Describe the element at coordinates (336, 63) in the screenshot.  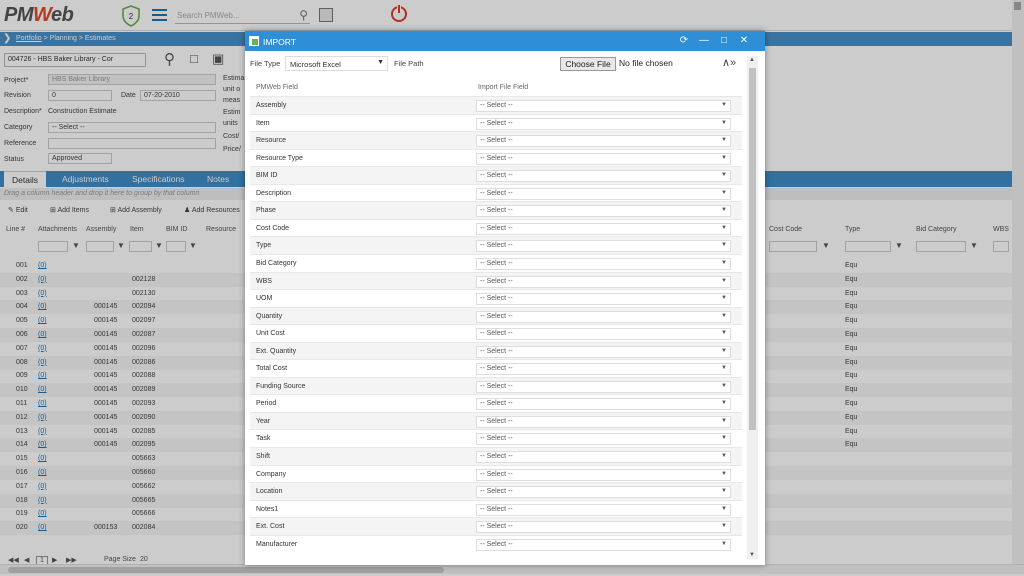
I see `file-type-select: Microsoft Excel ▼` at that location.